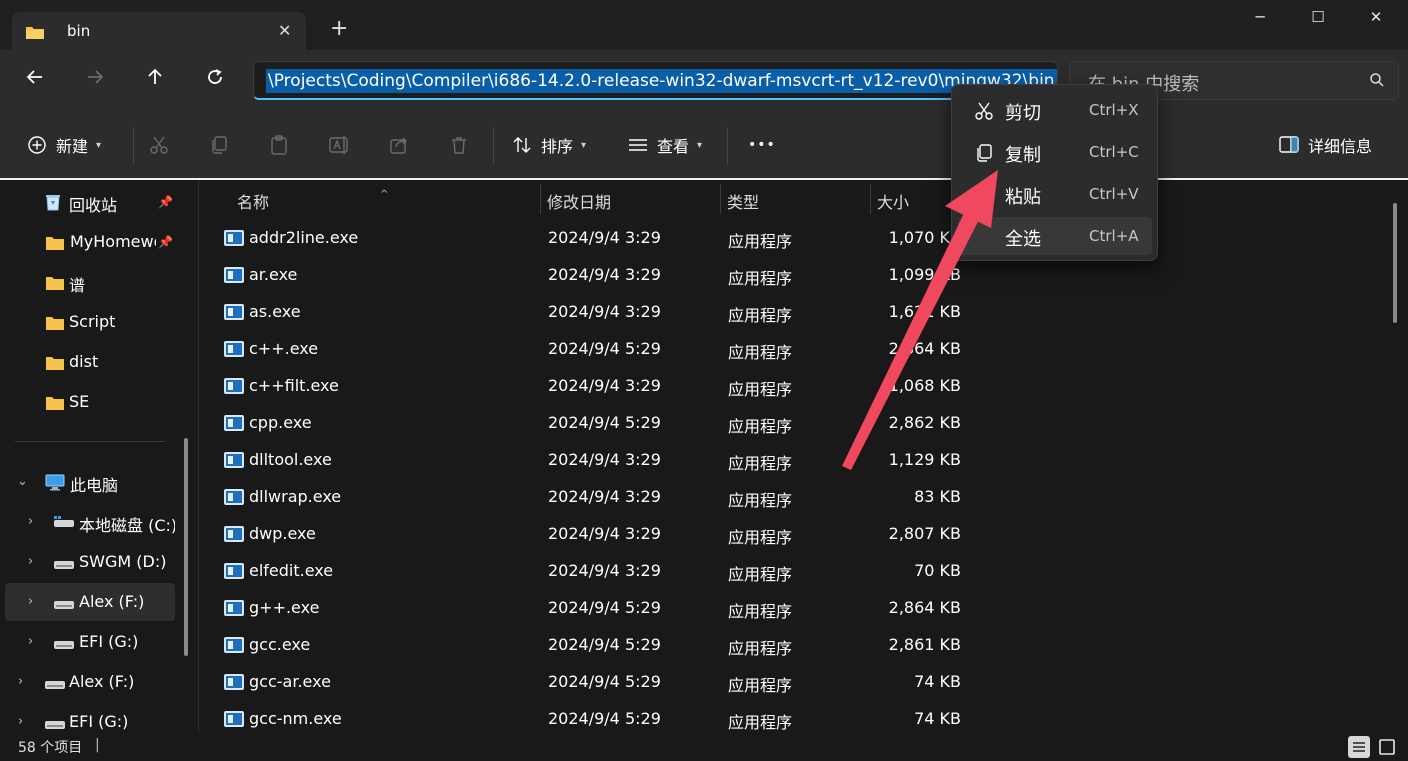 Image resolution: width=1408 pixels, height=761 pixels. I want to click on rename-button, so click(340, 145).